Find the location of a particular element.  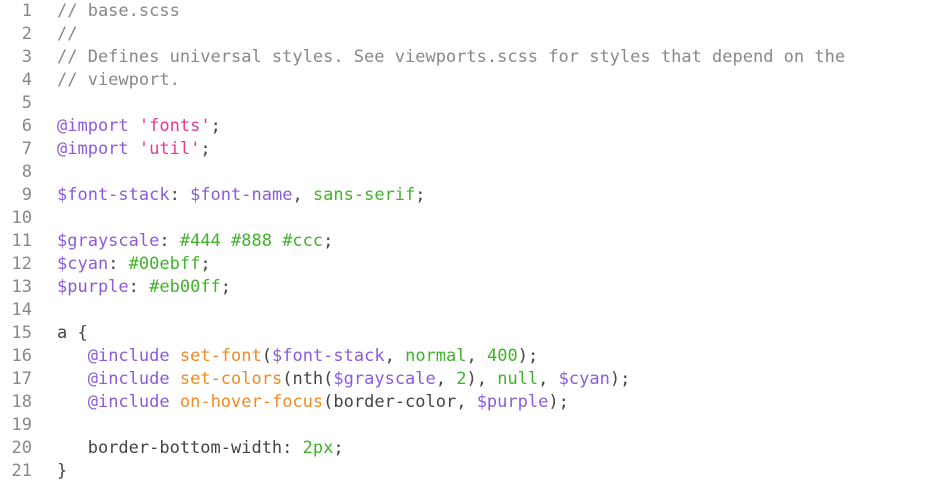

code-text: // base.scss is located at coordinates (118, 11).